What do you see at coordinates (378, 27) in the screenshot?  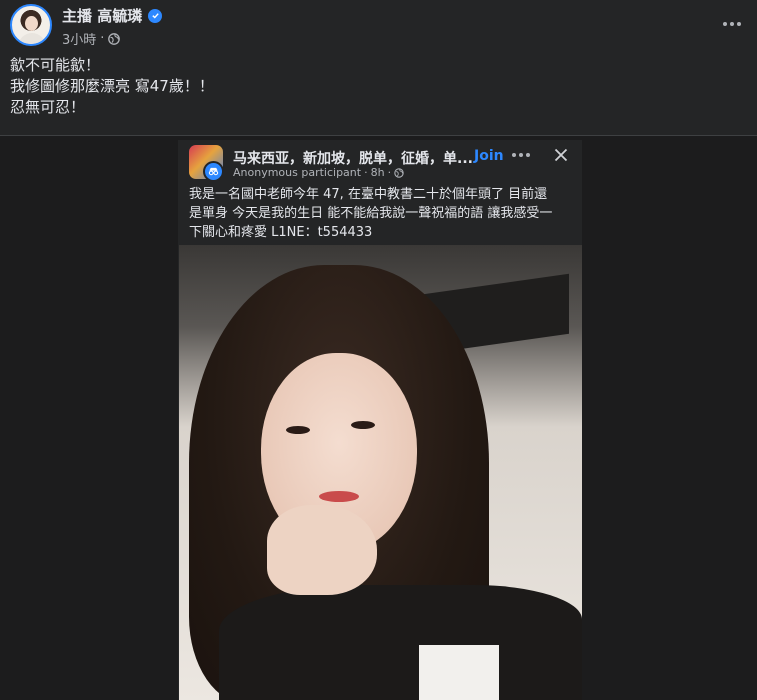 I see `post-header: 主播 高毓璘 3小時 ·` at bounding box center [378, 27].